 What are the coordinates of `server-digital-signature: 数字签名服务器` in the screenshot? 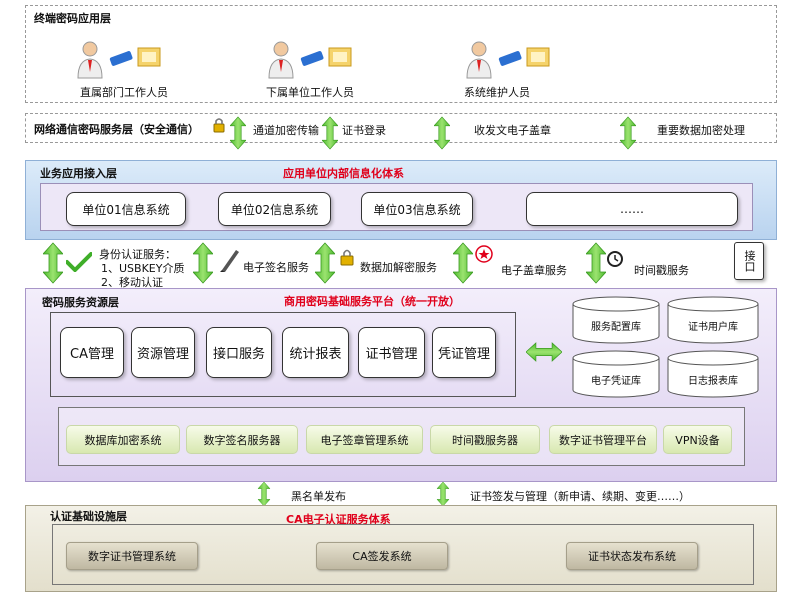 It's located at (242, 439).